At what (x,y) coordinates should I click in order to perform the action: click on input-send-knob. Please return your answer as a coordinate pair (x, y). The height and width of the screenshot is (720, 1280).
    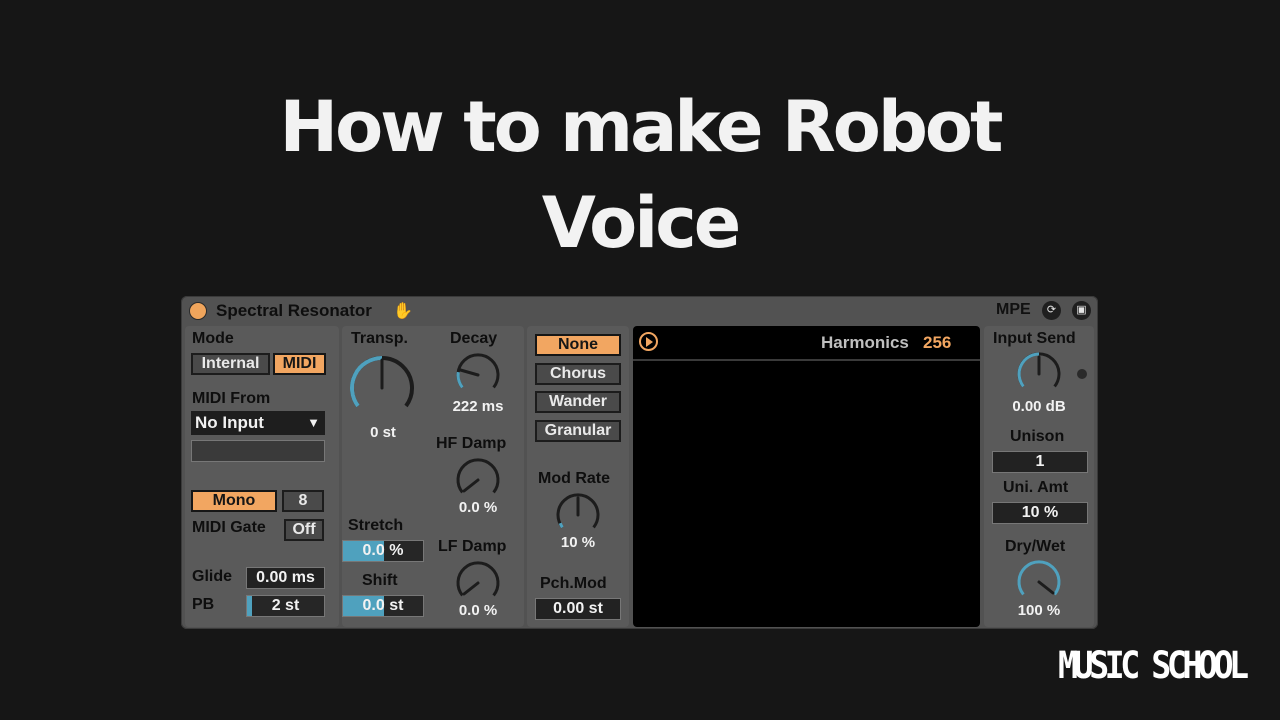
    Looking at the image, I should click on (1039, 374).